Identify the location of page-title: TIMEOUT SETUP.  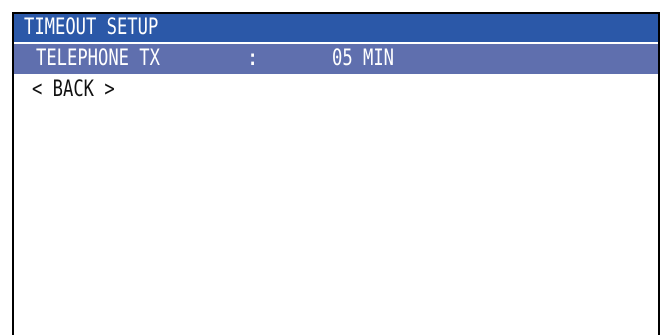
(91, 27).